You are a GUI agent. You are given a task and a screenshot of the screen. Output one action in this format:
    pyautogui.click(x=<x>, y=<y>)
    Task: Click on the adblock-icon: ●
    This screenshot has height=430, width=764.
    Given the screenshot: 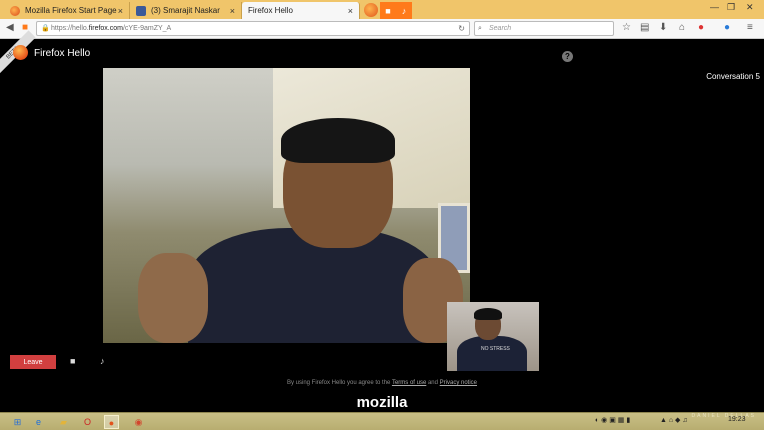 What is the action you would take?
    pyautogui.click(x=701, y=27)
    